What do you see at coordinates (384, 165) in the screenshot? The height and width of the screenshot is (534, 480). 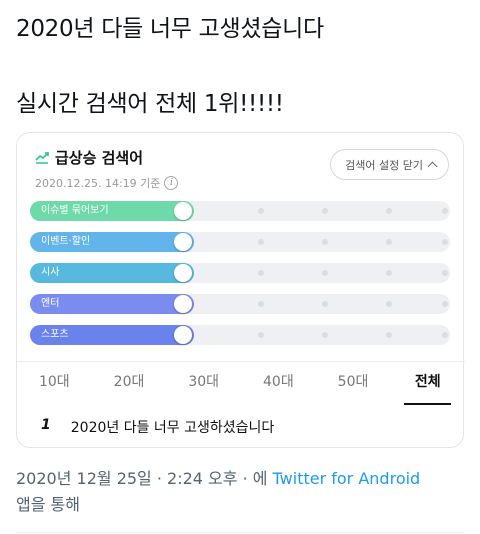 I see `settings-button-label: 검색어 설정 닫기` at bounding box center [384, 165].